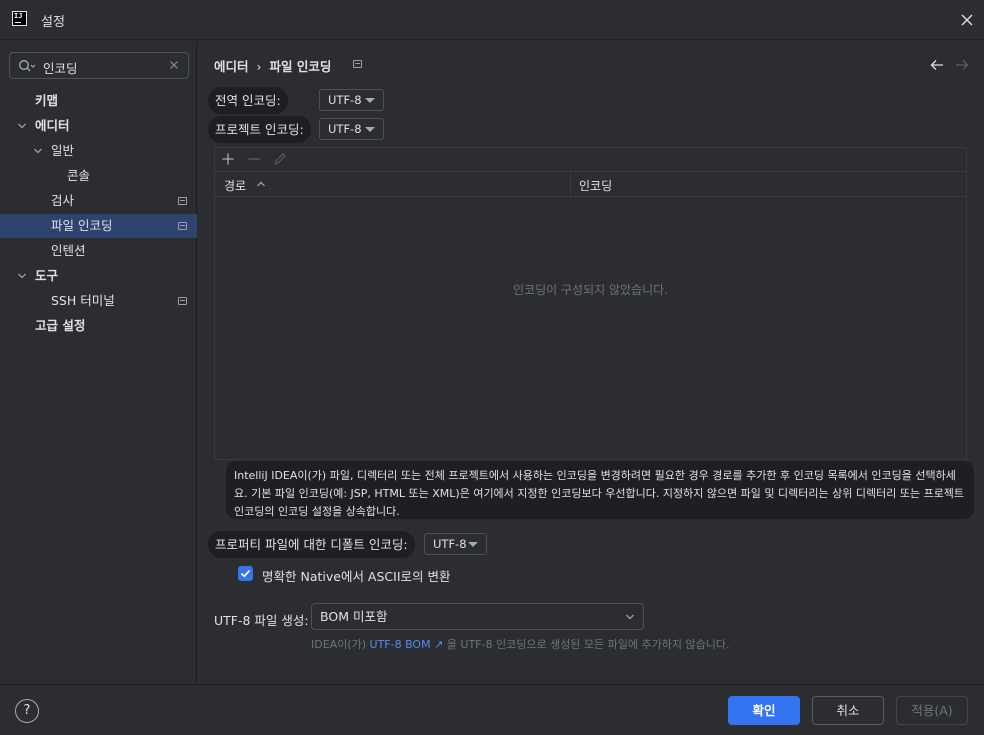  What do you see at coordinates (477, 616) in the screenshot?
I see `bom-select: BOM 미포함` at bounding box center [477, 616].